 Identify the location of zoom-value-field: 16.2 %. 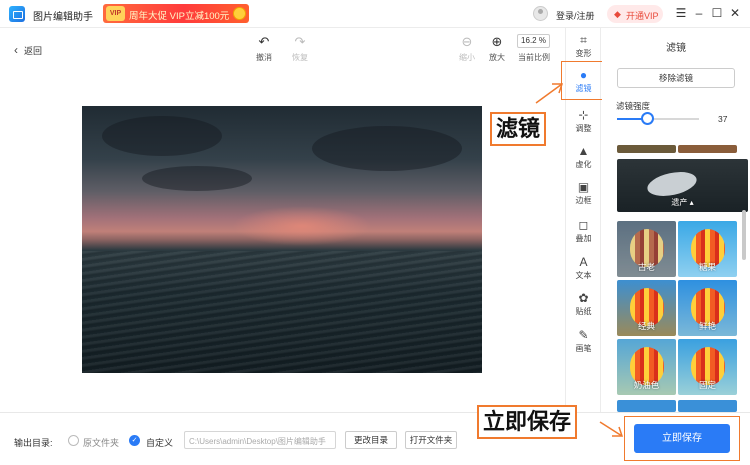
(533, 41).